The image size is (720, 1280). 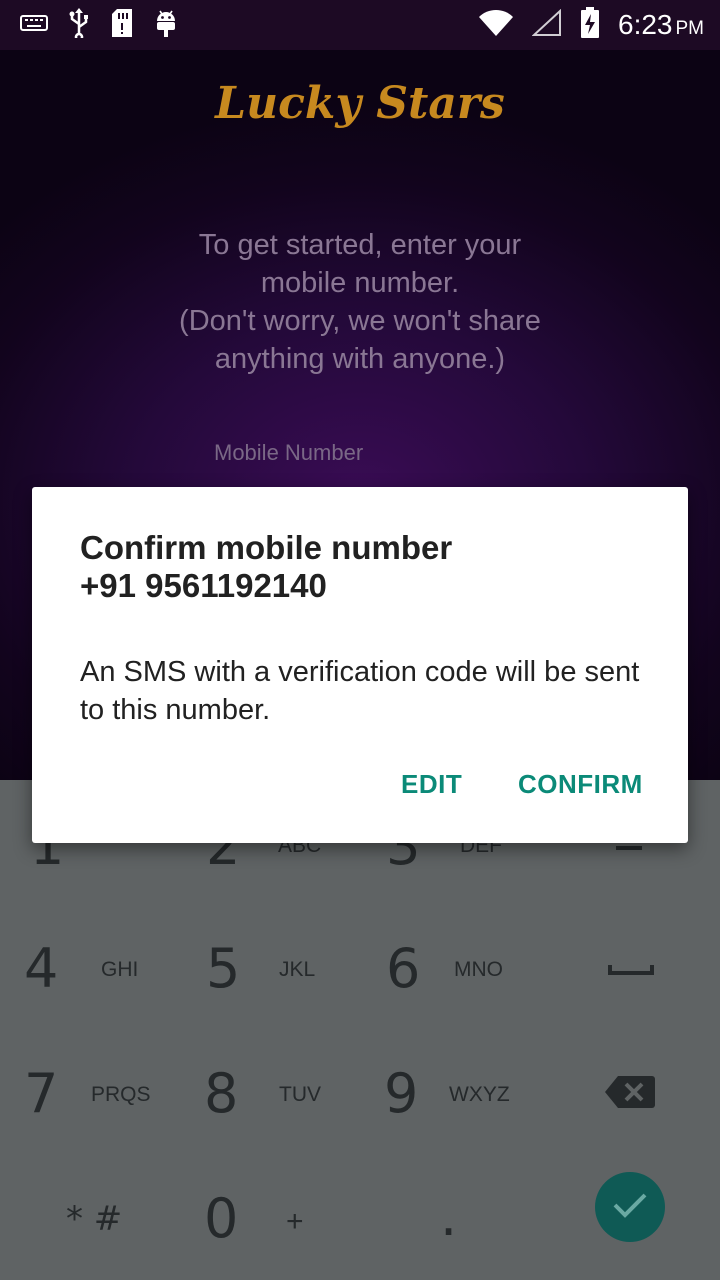 What do you see at coordinates (34, 25) in the screenshot?
I see `keyboard-icon` at bounding box center [34, 25].